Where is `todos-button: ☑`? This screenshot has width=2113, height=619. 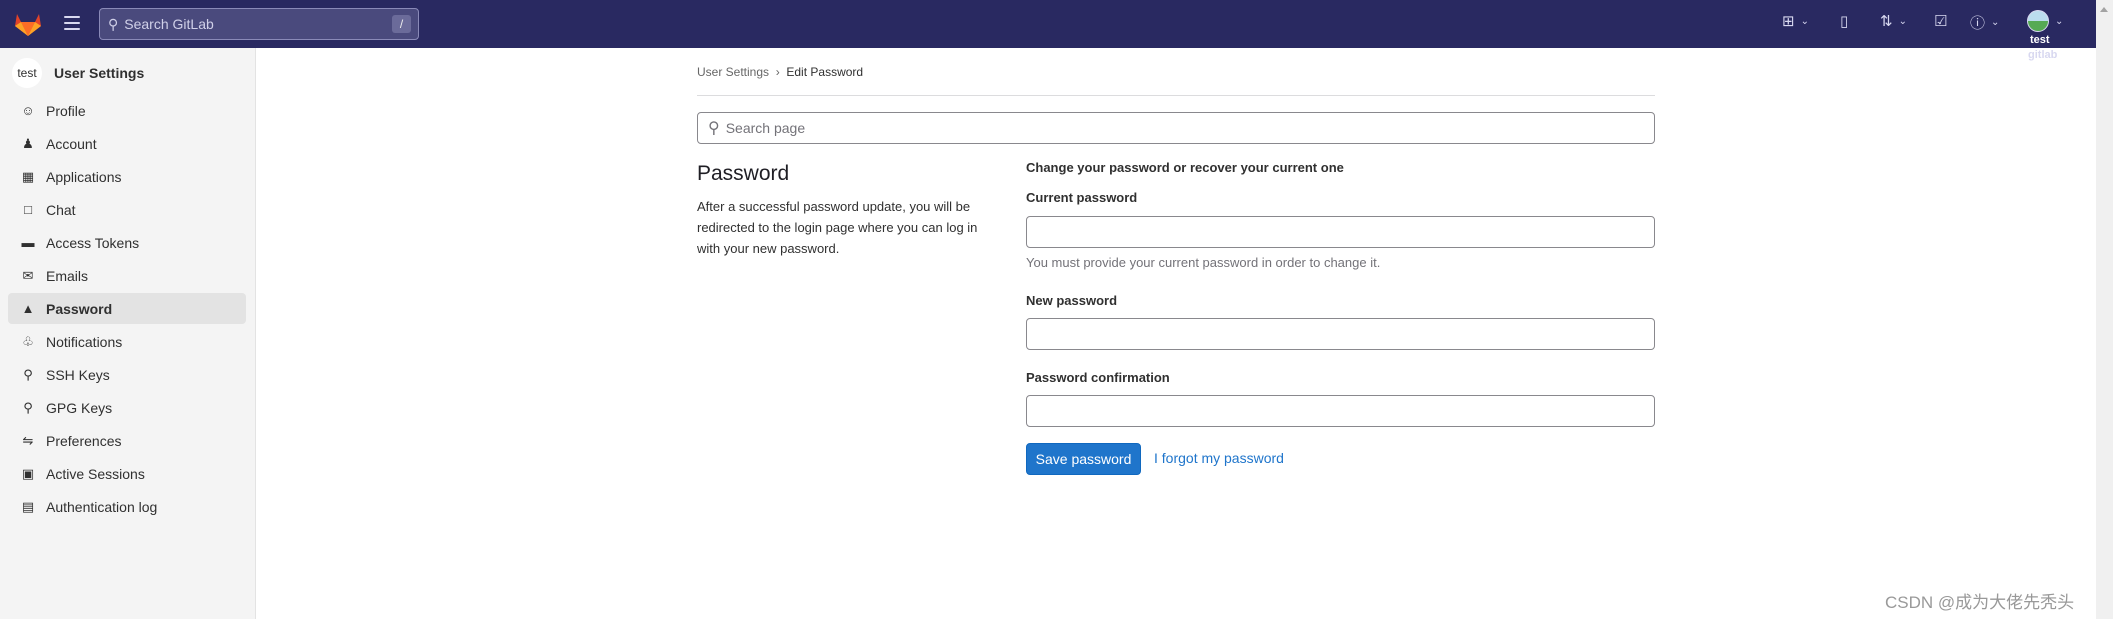
todos-button: ☑ is located at coordinates (1940, 21).